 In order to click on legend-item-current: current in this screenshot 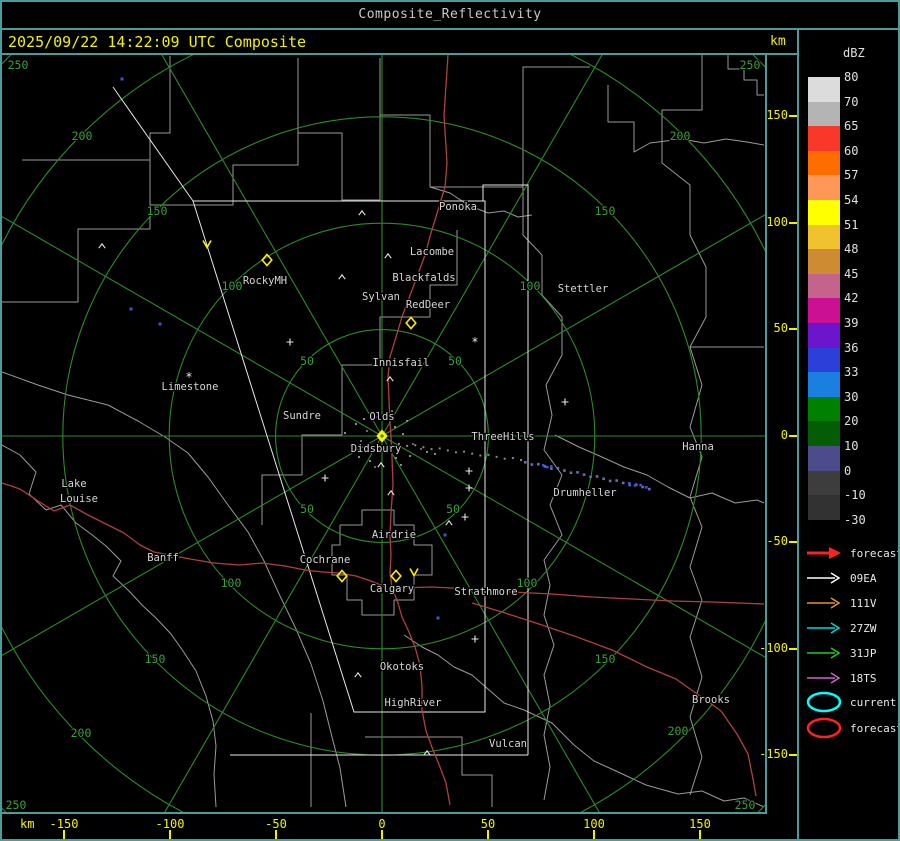, I will do `click(850, 702)`.